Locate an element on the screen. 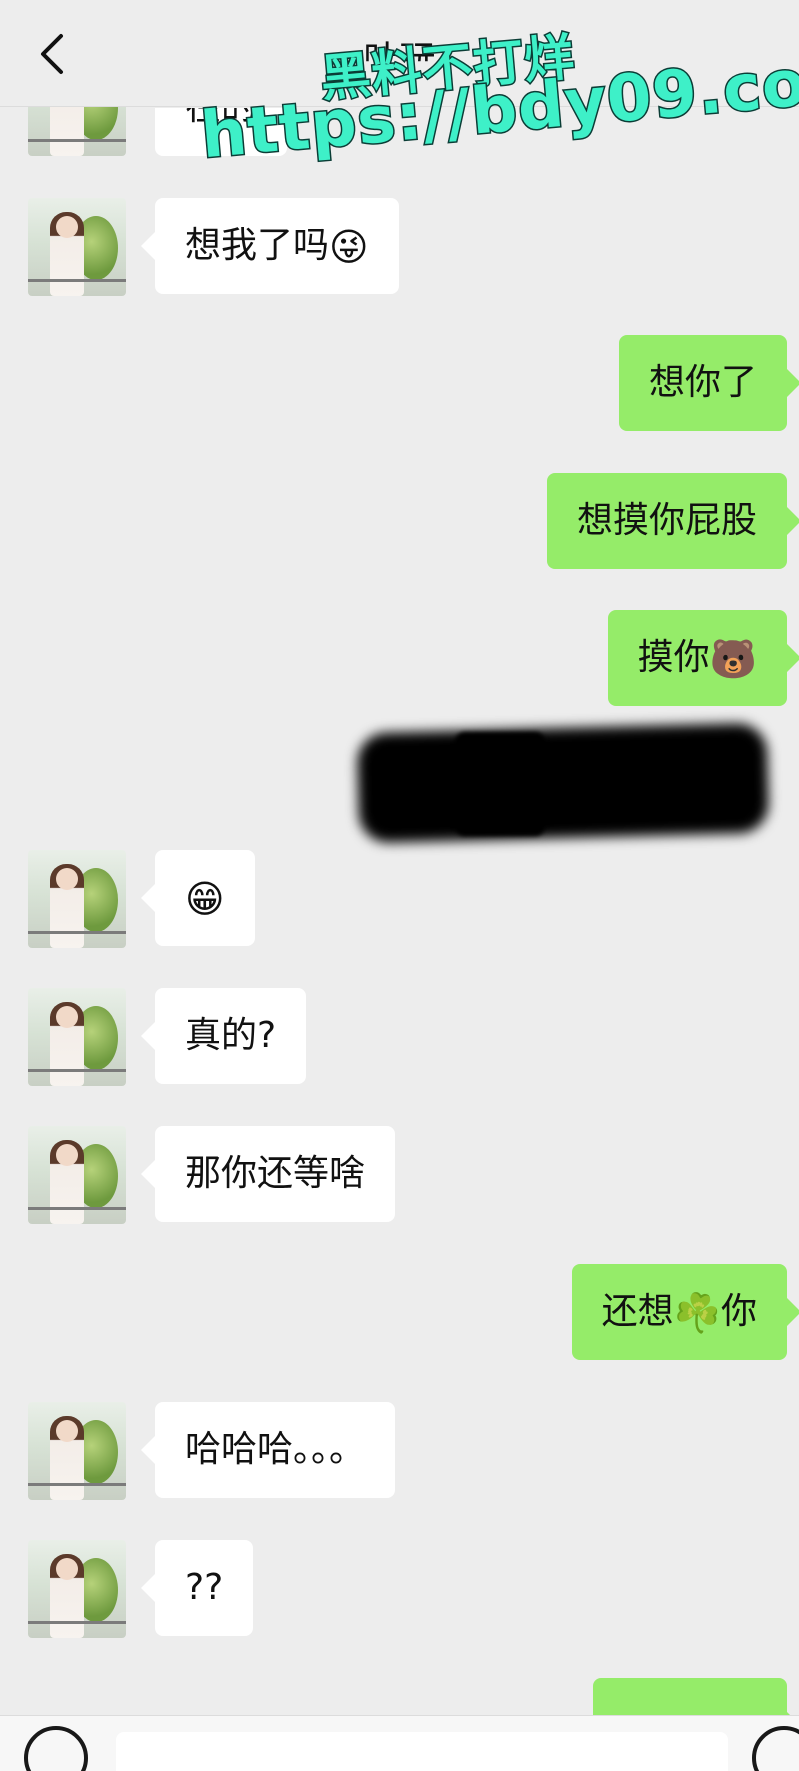 Image resolution: width=799 pixels, height=1771 pixels. message-bubble-received: 那你还等啥 is located at coordinates (268, 1174).